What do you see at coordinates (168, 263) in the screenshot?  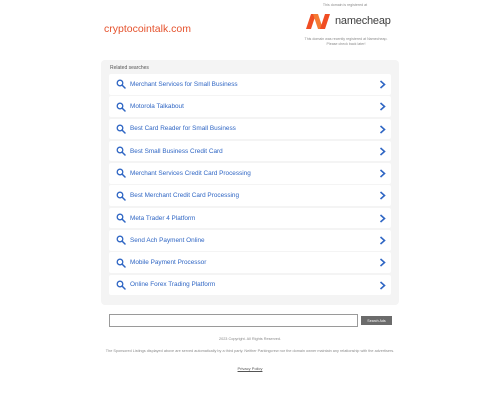 I see `list-item-label: Mobile Payment Processor` at bounding box center [168, 263].